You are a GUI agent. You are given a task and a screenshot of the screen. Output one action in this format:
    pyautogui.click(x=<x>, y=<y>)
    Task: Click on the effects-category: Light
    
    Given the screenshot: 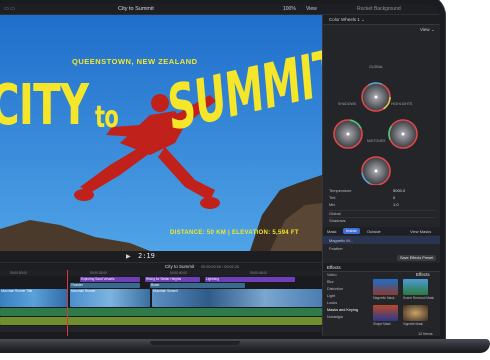 What is the action you would take?
    pyautogui.click(x=331, y=296)
    